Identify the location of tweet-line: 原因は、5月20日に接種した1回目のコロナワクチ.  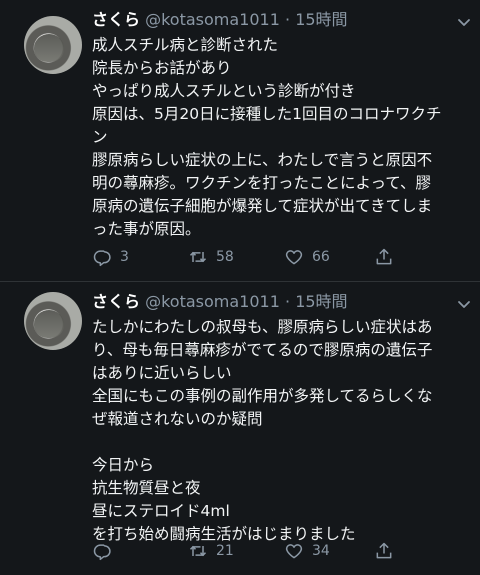
(267, 114).